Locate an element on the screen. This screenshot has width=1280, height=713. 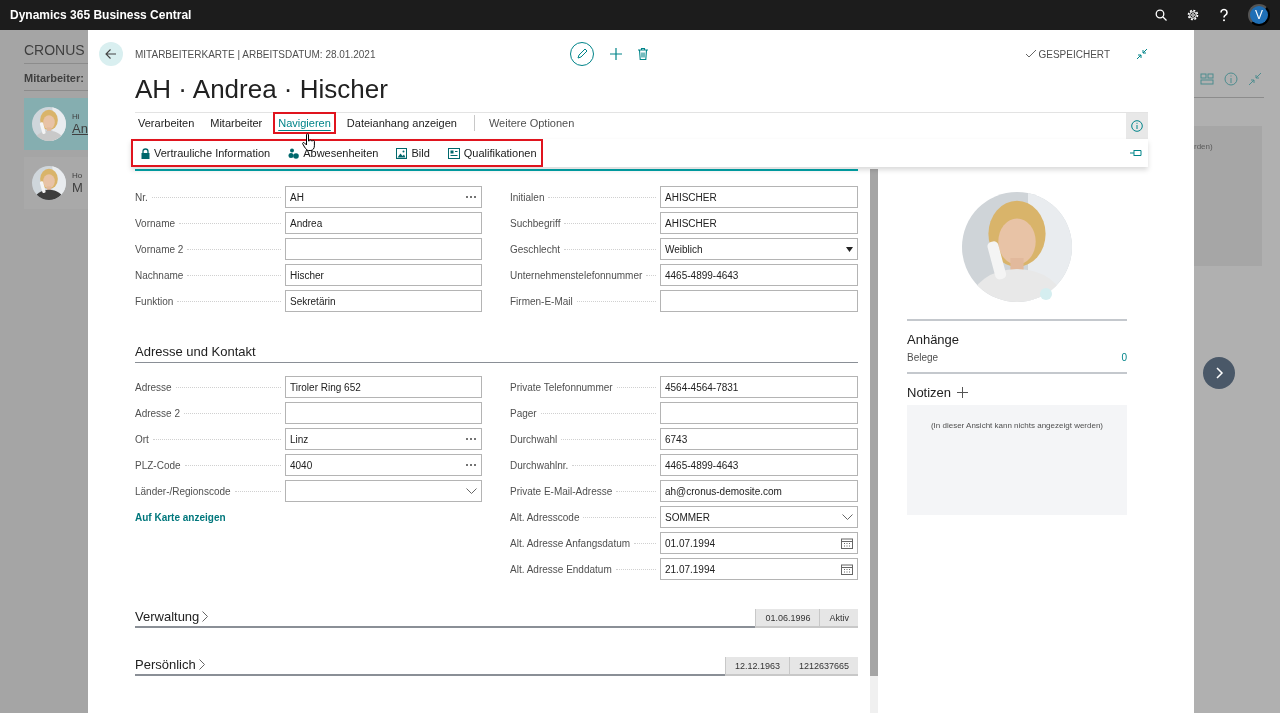
field-label: Pager is located at coordinates (523, 413).